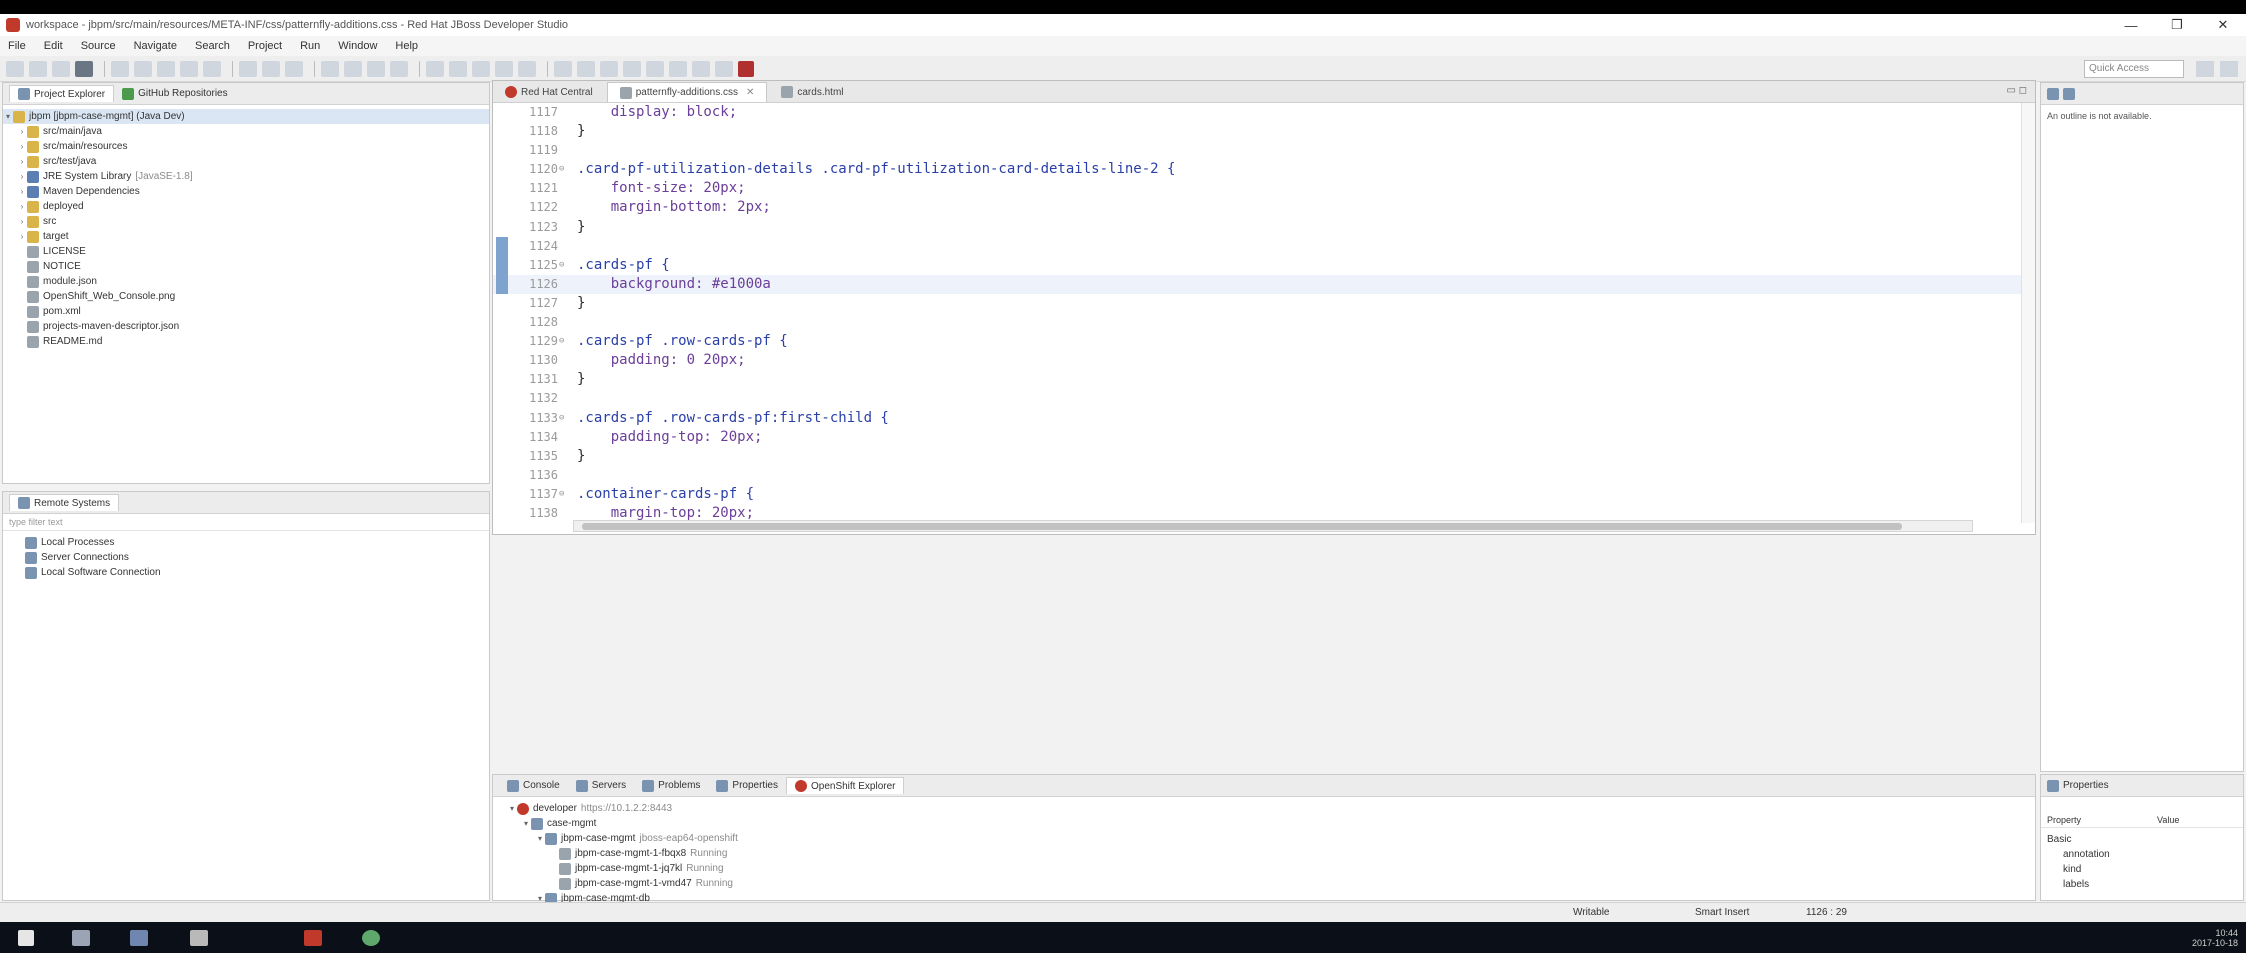 This screenshot has width=2246, height=953. Describe the element at coordinates (61, 68) in the screenshot. I see `save-all-icon` at that location.